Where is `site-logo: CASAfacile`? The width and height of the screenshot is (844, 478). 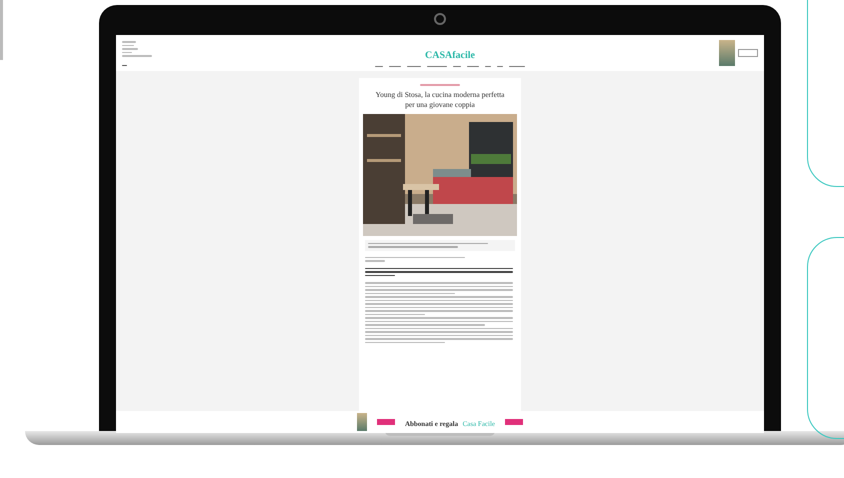
site-logo: CASAfacile is located at coordinates (450, 55).